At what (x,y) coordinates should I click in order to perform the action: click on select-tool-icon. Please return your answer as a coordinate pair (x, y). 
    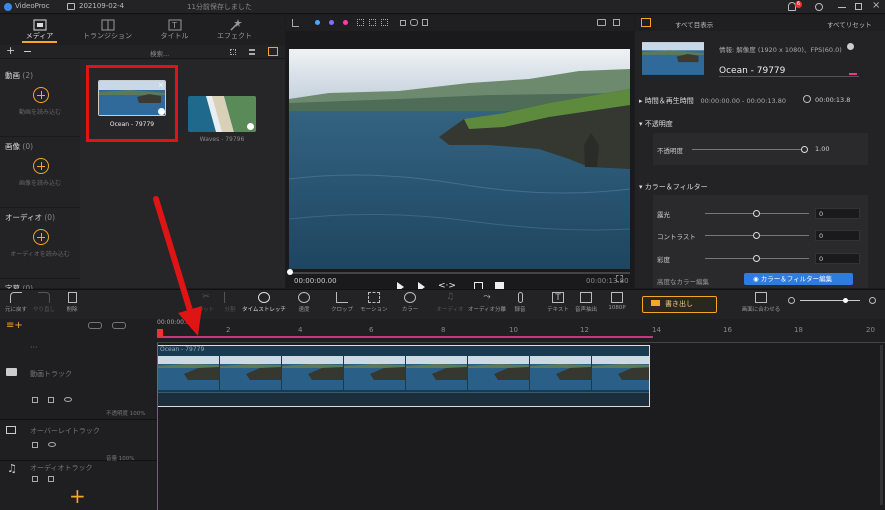
    Looking at the image, I should click on (360, 22).